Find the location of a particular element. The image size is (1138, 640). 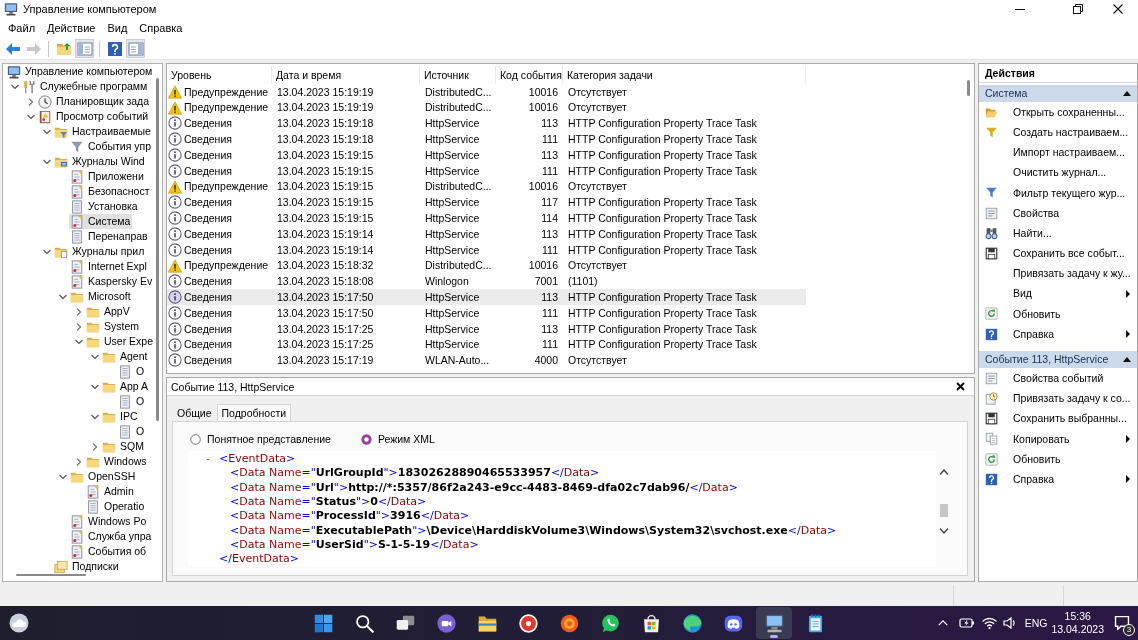

close-button is located at coordinates (960, 386).